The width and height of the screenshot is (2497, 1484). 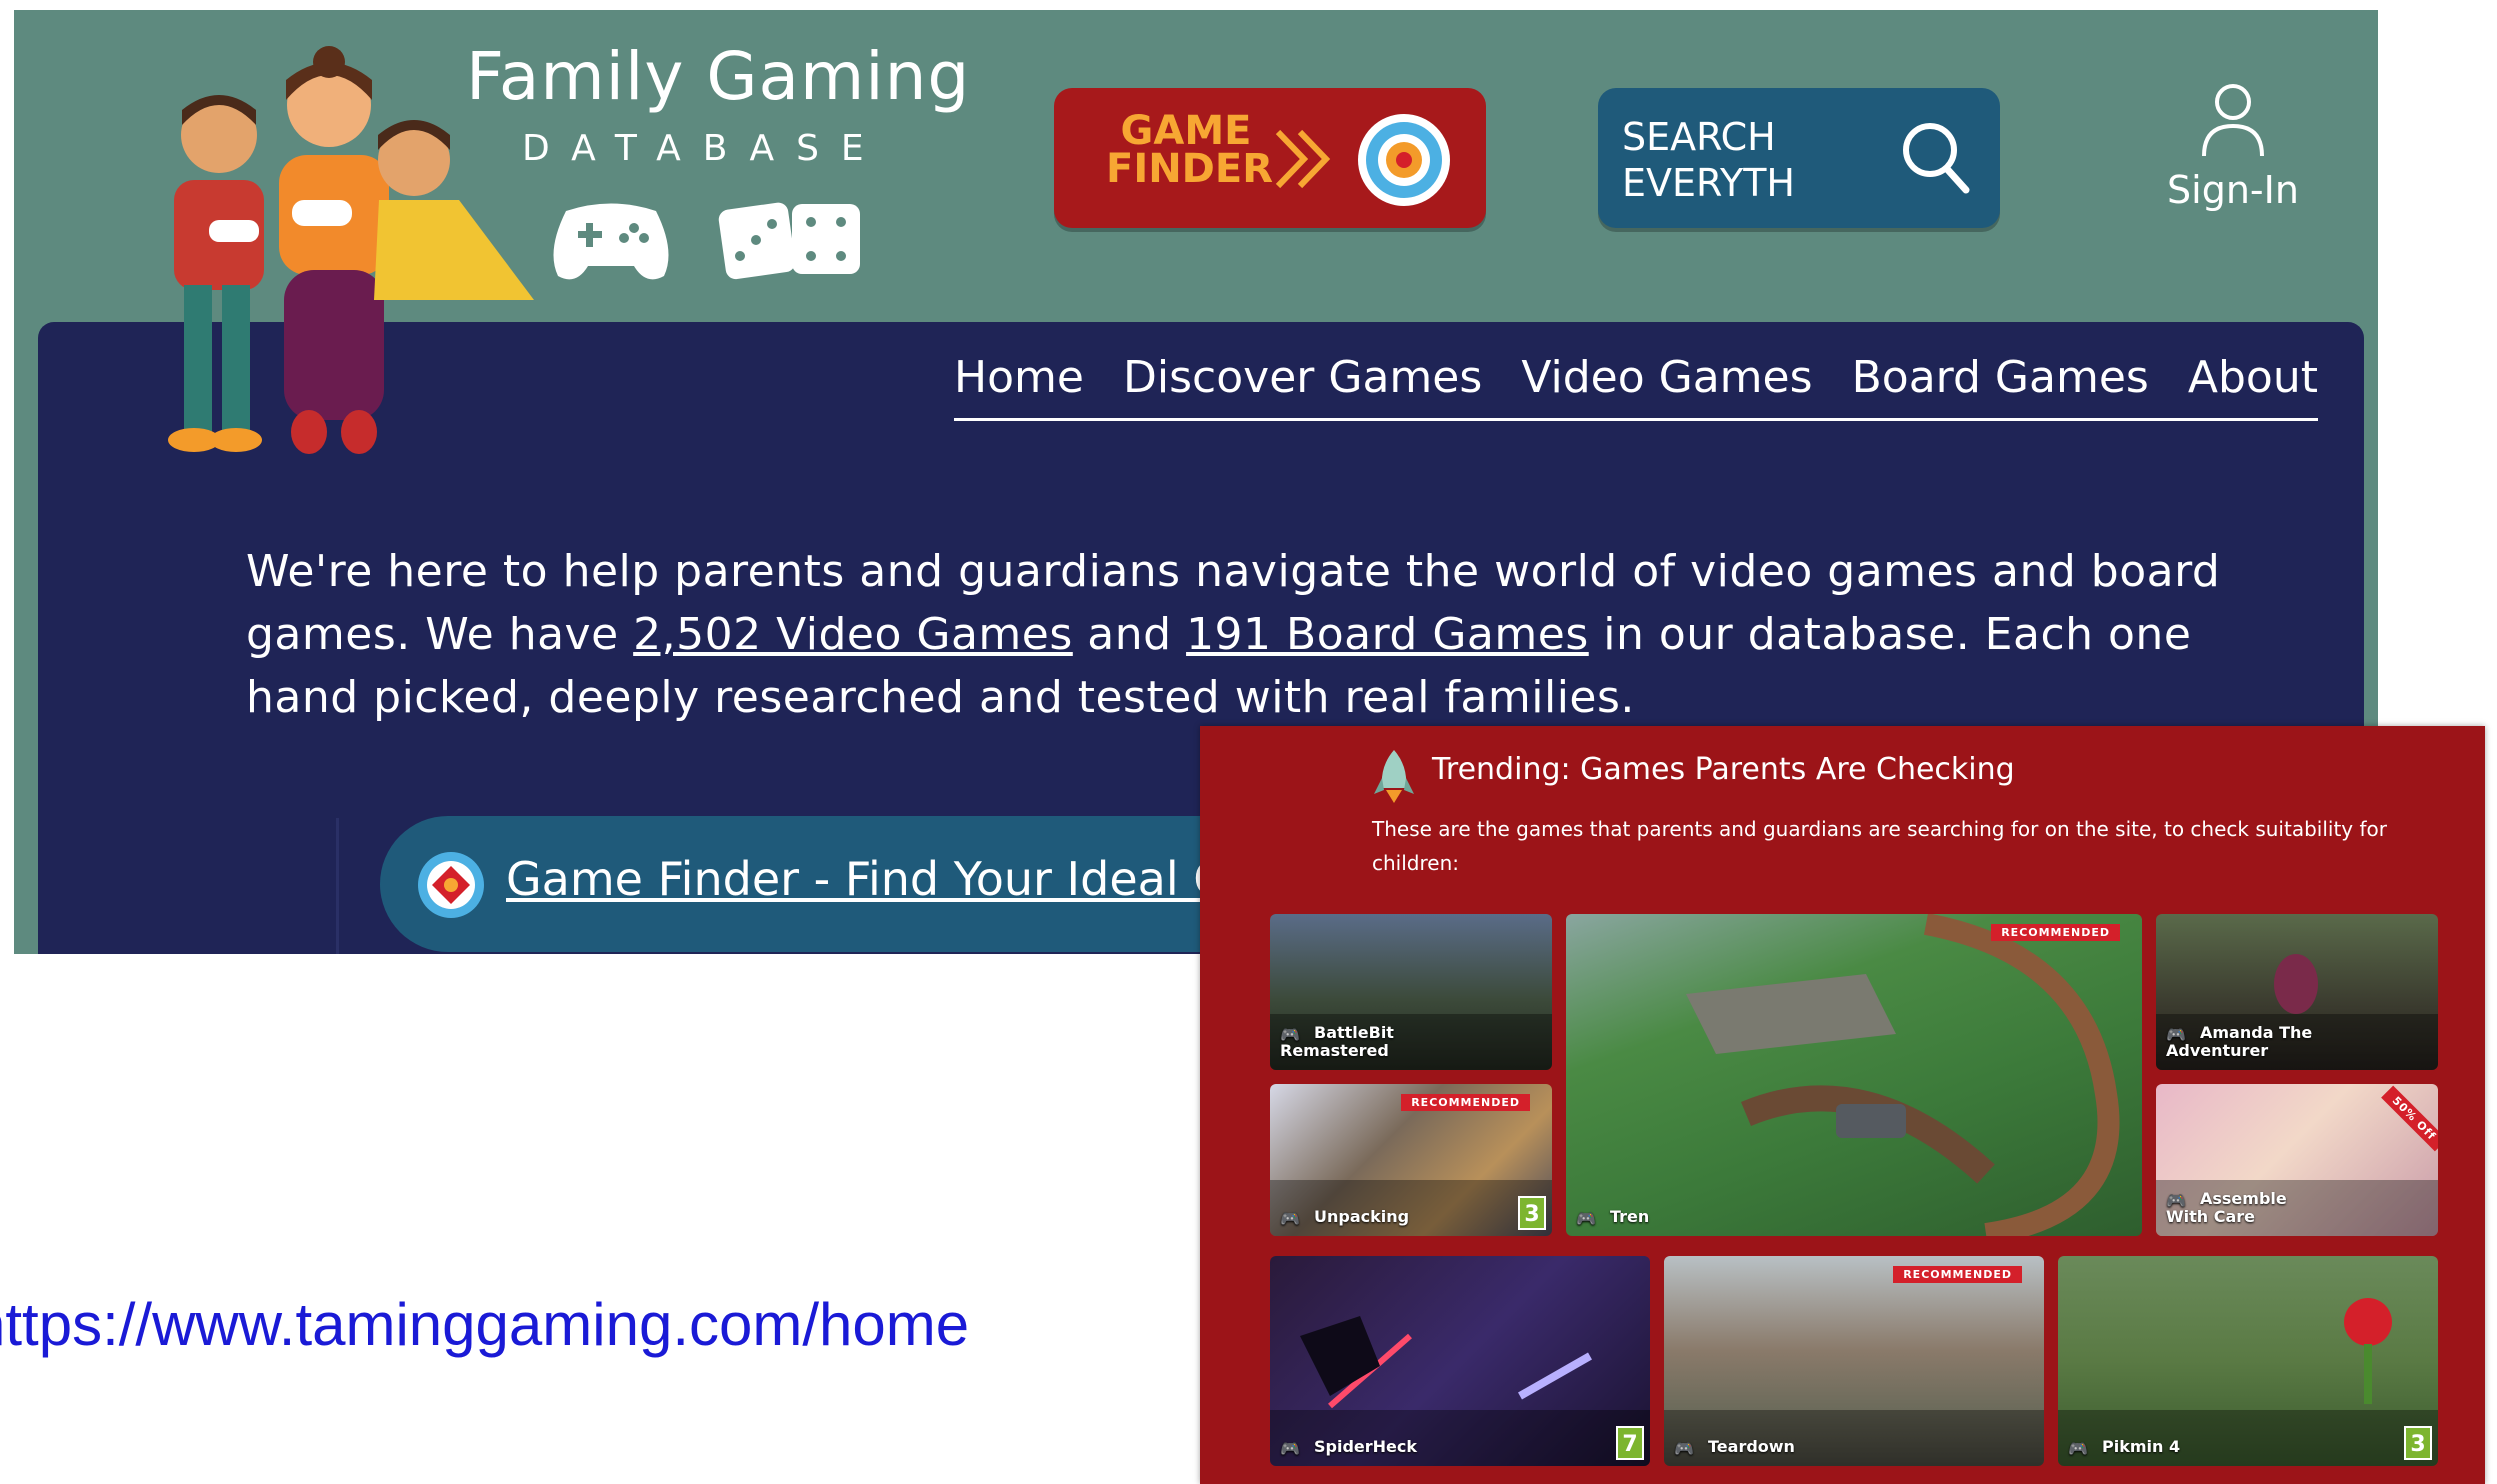 What do you see at coordinates (611, 241) in the screenshot?
I see `controller-icon` at bounding box center [611, 241].